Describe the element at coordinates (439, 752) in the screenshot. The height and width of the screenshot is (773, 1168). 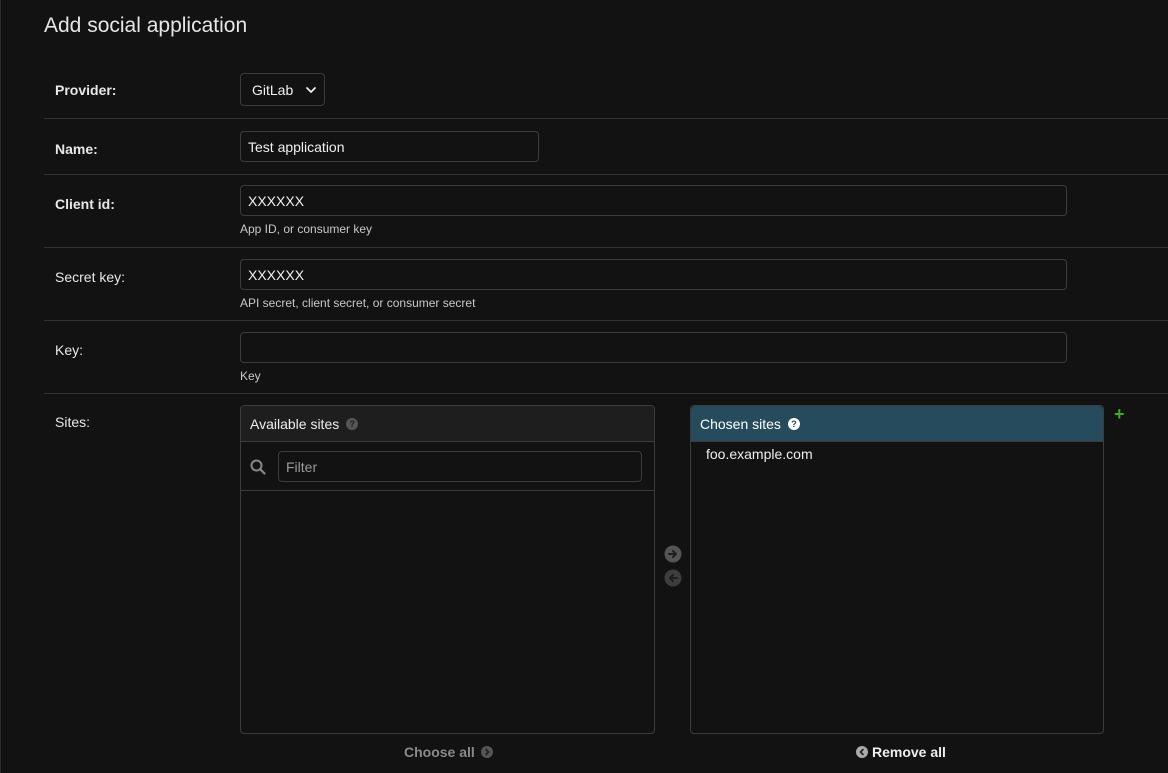
I see `choose-all-label: Choose all` at that location.